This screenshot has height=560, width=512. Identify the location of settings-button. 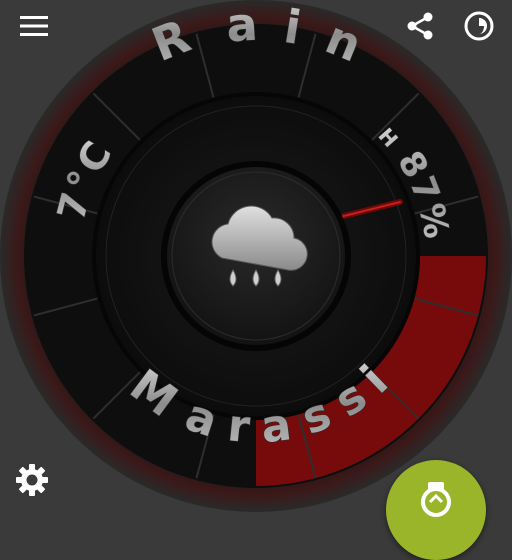
(32, 480).